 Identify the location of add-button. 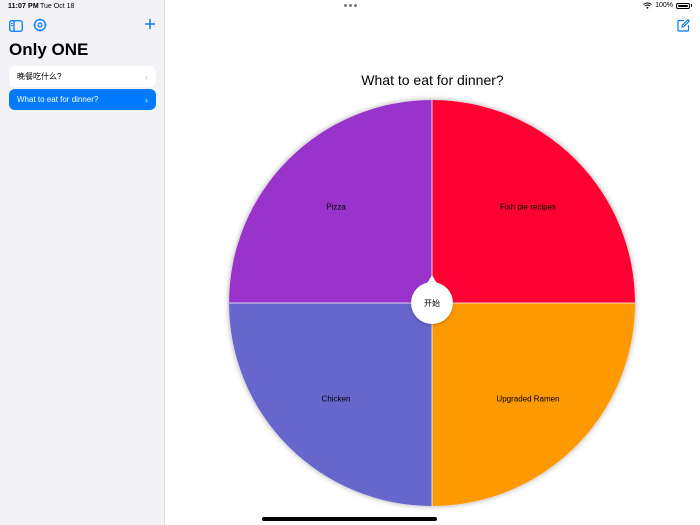
(150, 26).